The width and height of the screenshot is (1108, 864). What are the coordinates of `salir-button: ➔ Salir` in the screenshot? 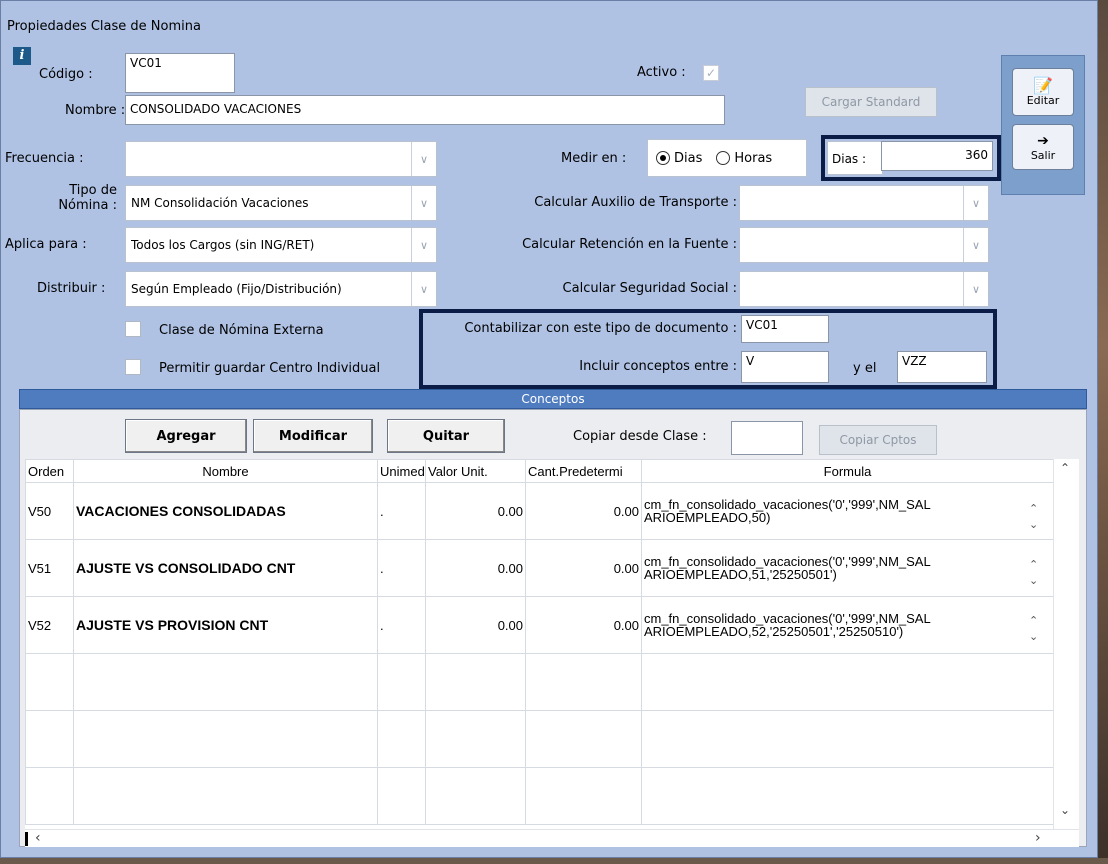 It's located at (1043, 147).